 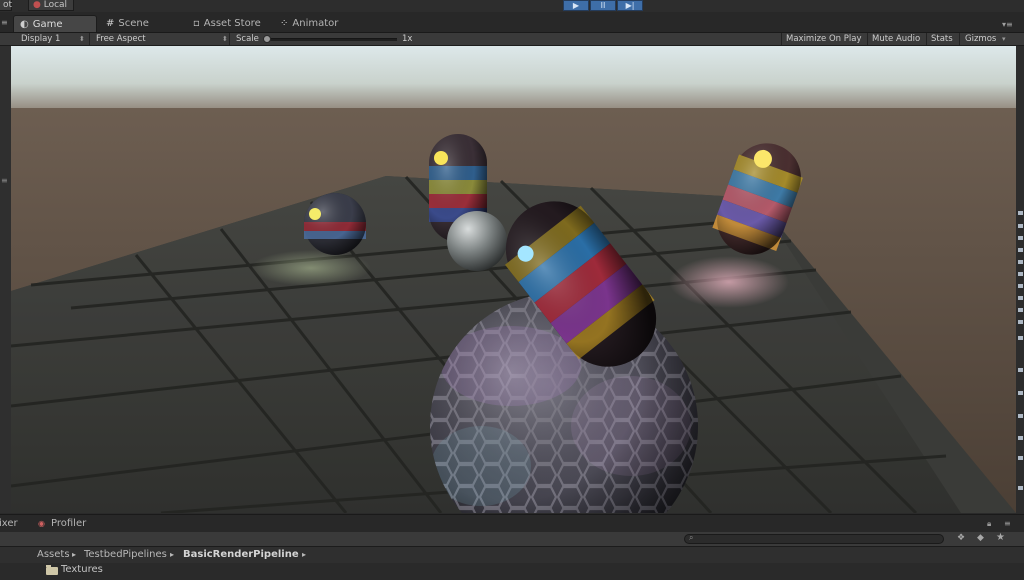 What do you see at coordinates (196, 23) in the screenshot?
I see `bag-icon: ▫` at bounding box center [196, 23].